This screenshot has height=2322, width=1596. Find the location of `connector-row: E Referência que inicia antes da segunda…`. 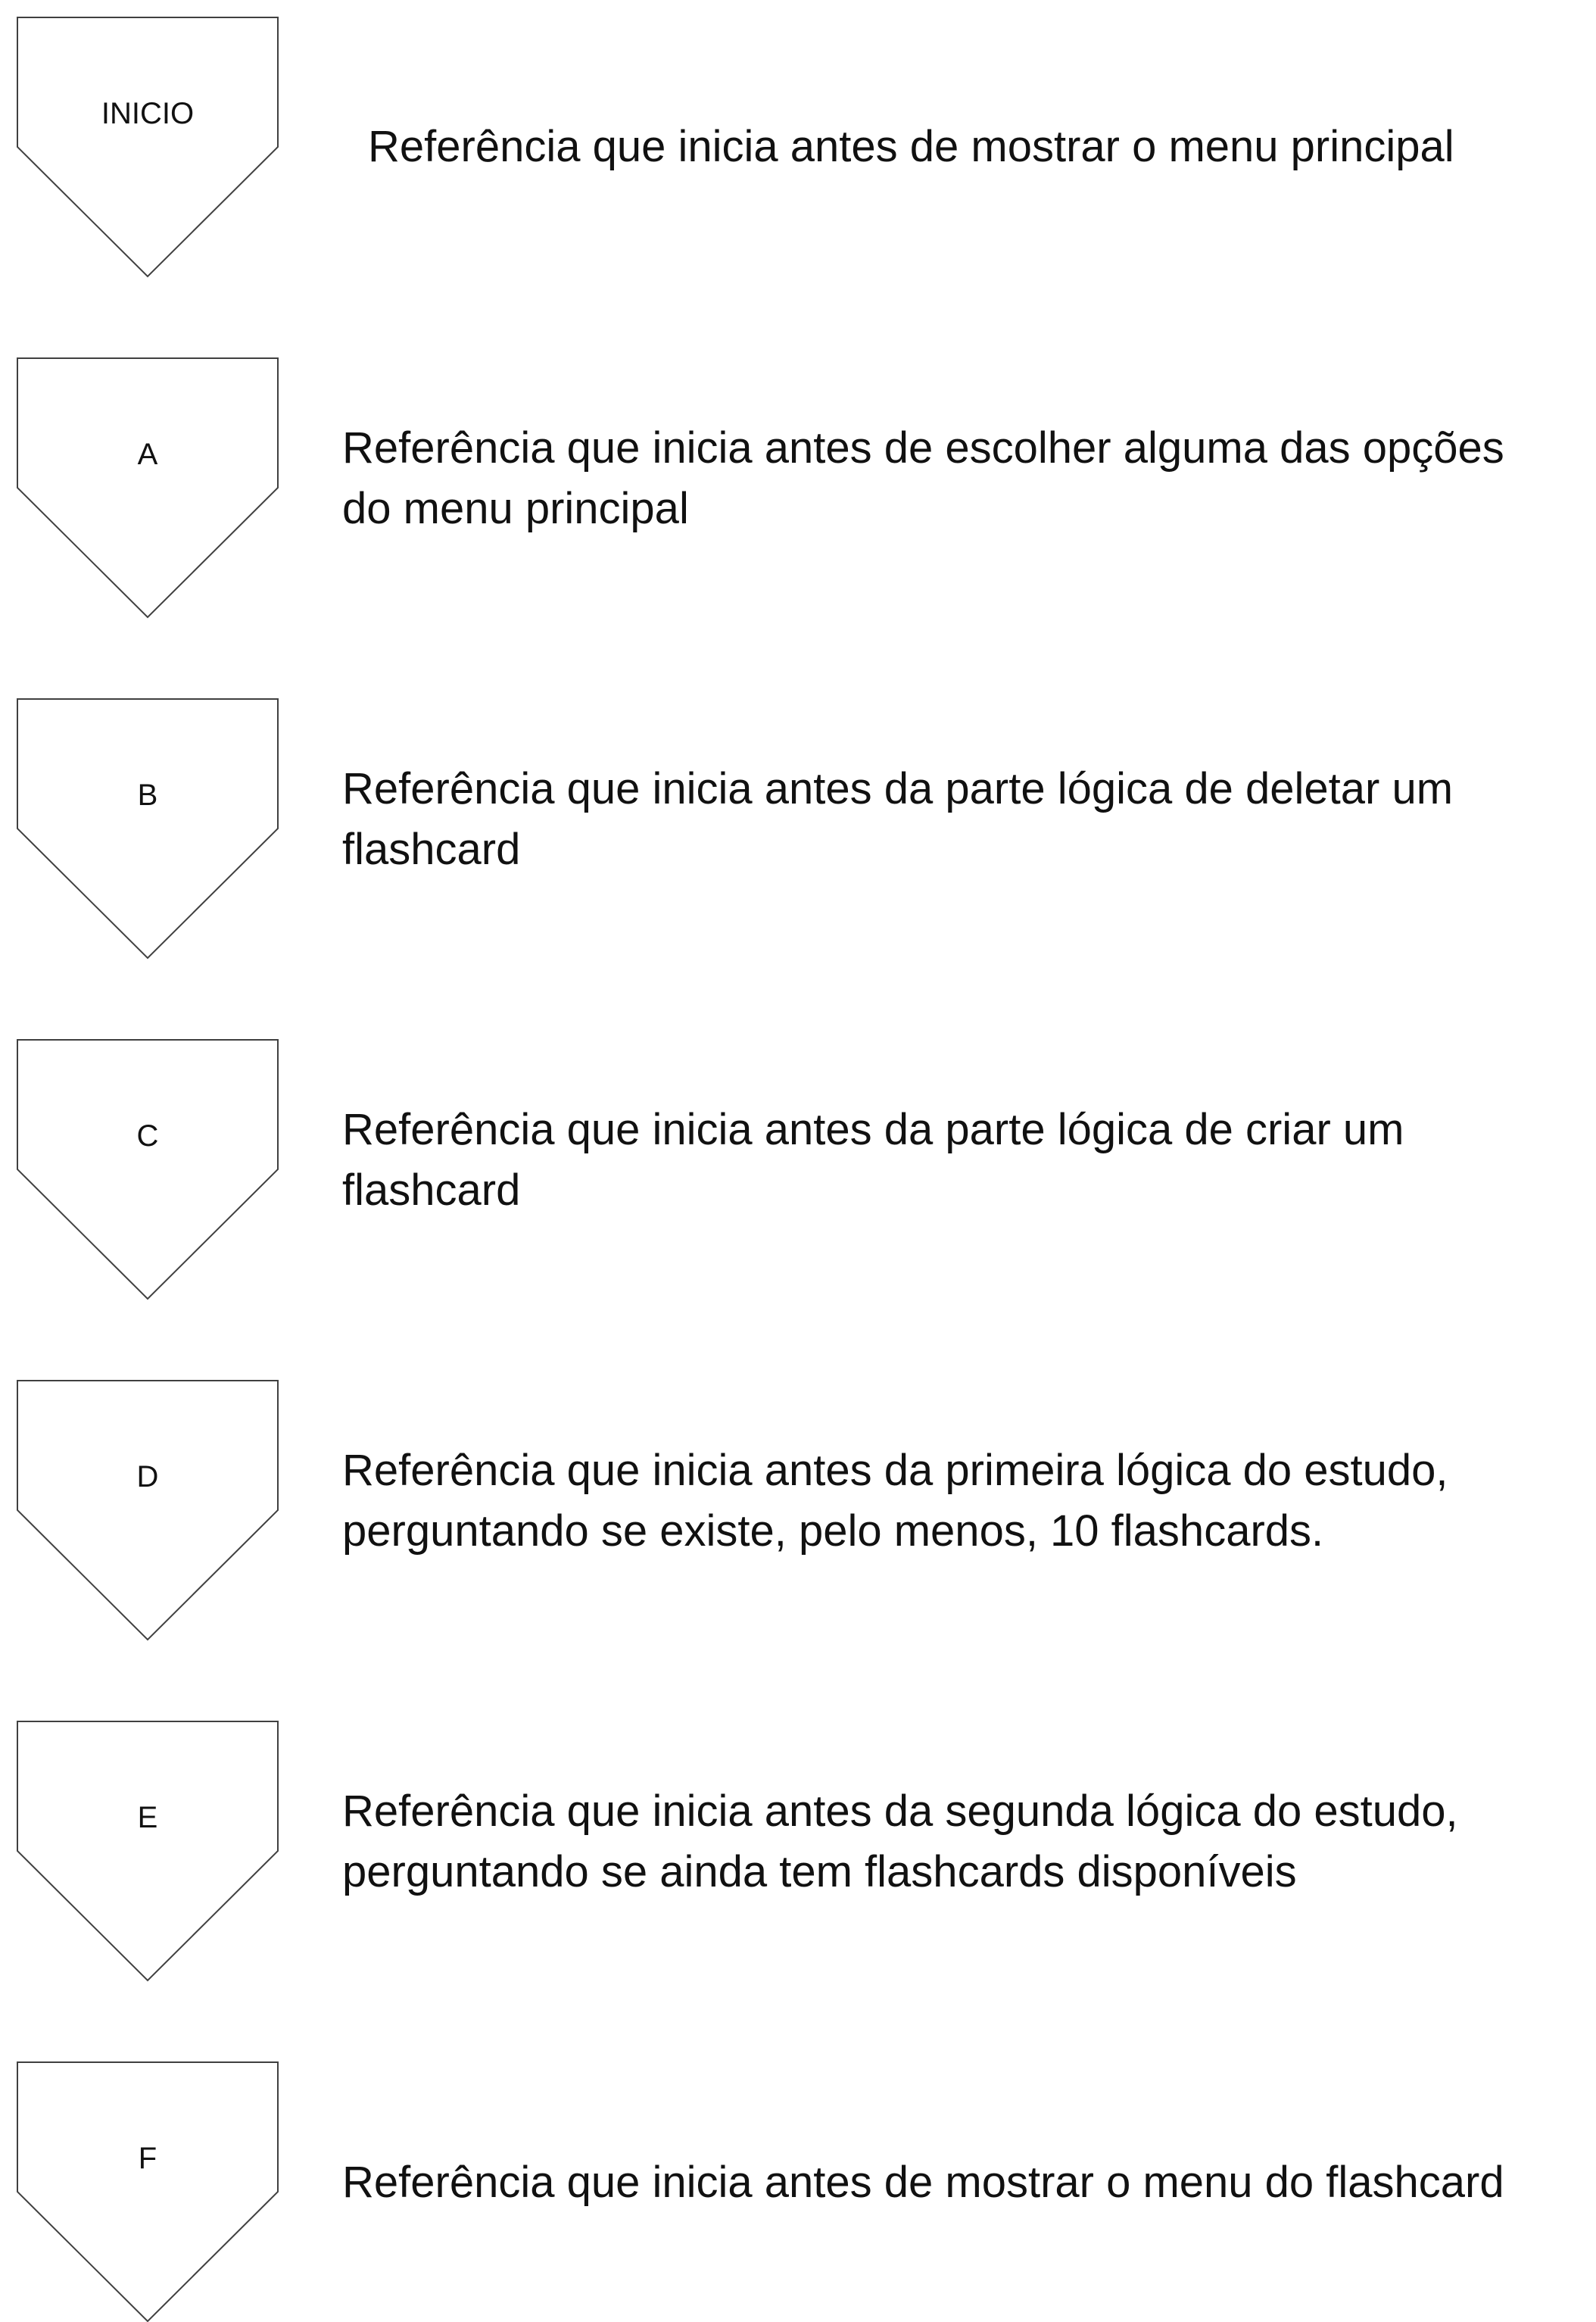

connector-row: E Referência que inicia antes da segunda… is located at coordinates (798, 1852).